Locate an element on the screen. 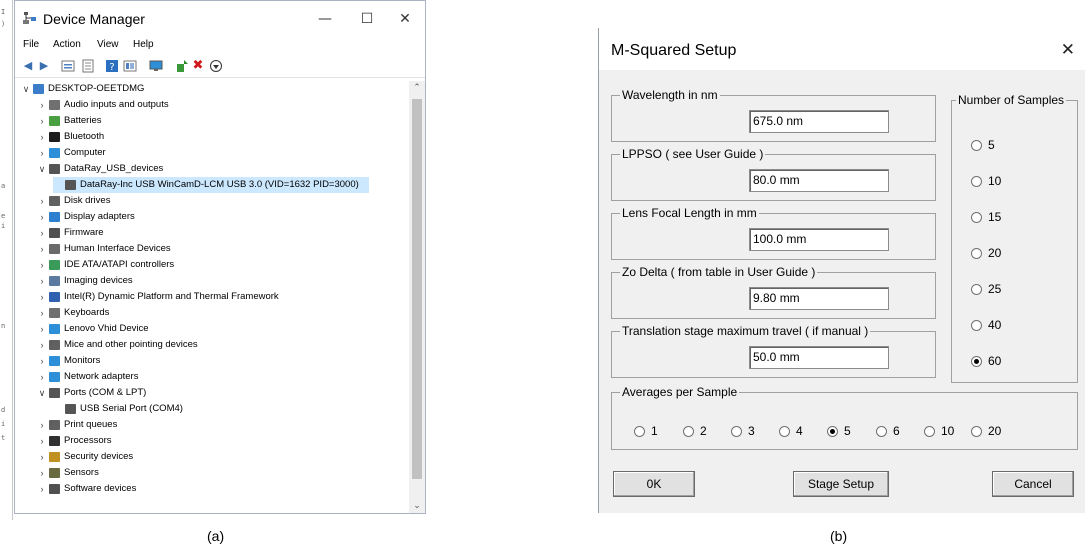 The image size is (1085, 554). samples-option-20: 20 is located at coordinates (986, 253).